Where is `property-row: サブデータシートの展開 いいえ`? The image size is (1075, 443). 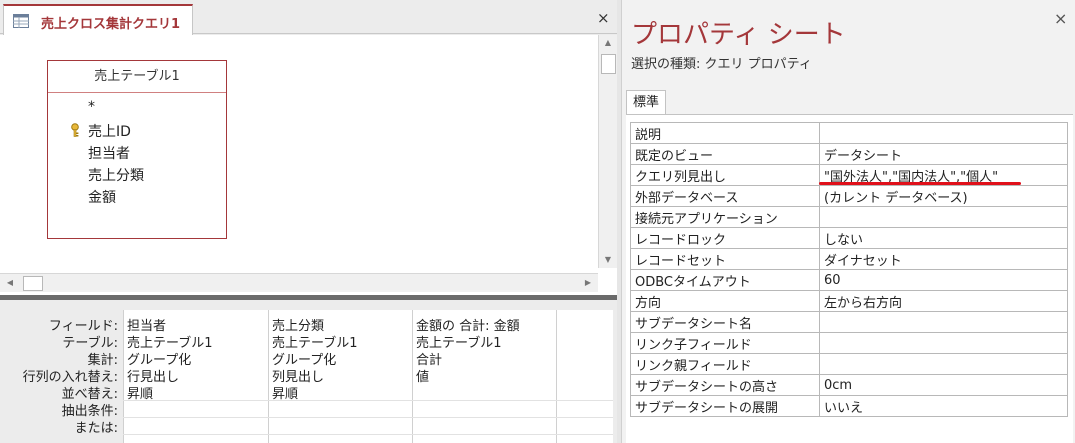 property-row: サブデータシートの展開 いいえ is located at coordinates (849, 406).